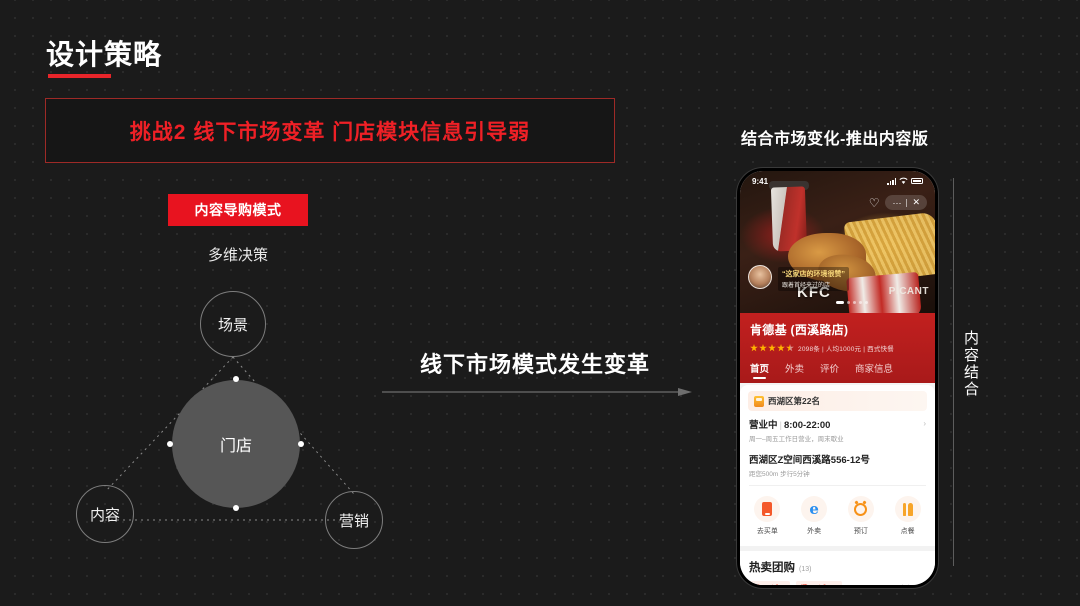  What do you see at coordinates (891, 181) in the screenshot?
I see `signal-icon` at bounding box center [891, 181].